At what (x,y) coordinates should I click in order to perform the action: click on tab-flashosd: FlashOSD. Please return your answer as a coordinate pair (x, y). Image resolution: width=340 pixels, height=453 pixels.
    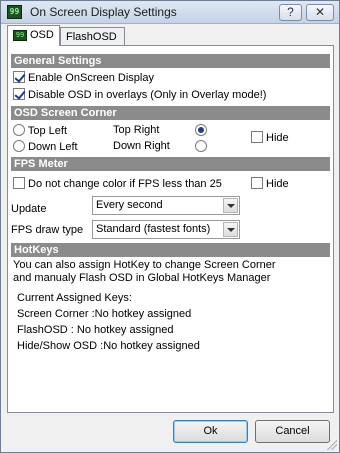
    Looking at the image, I should click on (92, 36).